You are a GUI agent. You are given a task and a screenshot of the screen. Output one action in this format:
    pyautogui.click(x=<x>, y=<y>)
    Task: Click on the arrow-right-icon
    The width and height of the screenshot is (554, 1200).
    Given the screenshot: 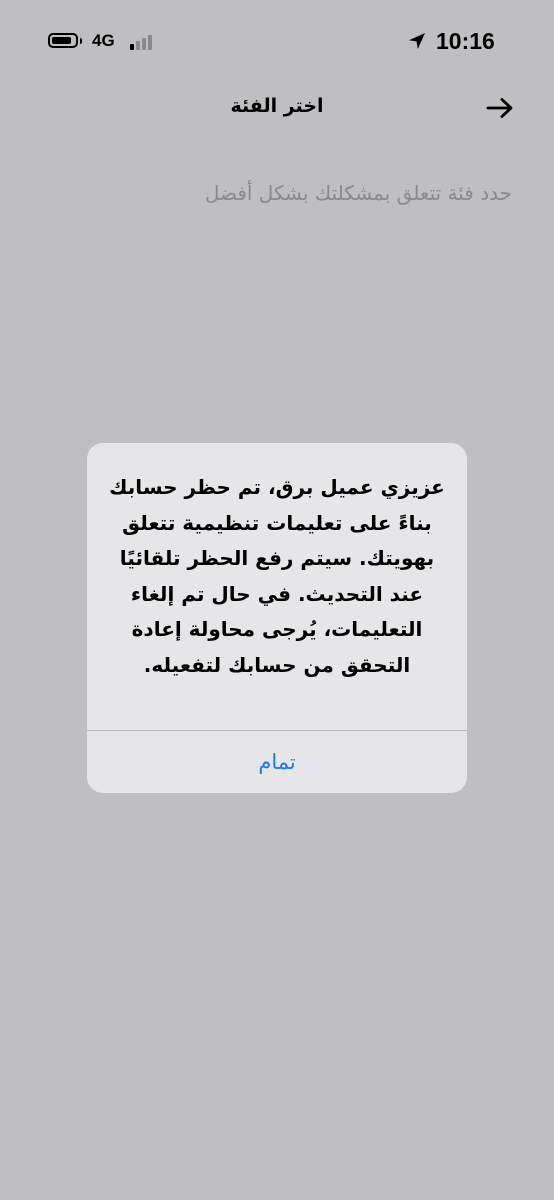 What is the action you would take?
    pyautogui.click(x=499, y=108)
    